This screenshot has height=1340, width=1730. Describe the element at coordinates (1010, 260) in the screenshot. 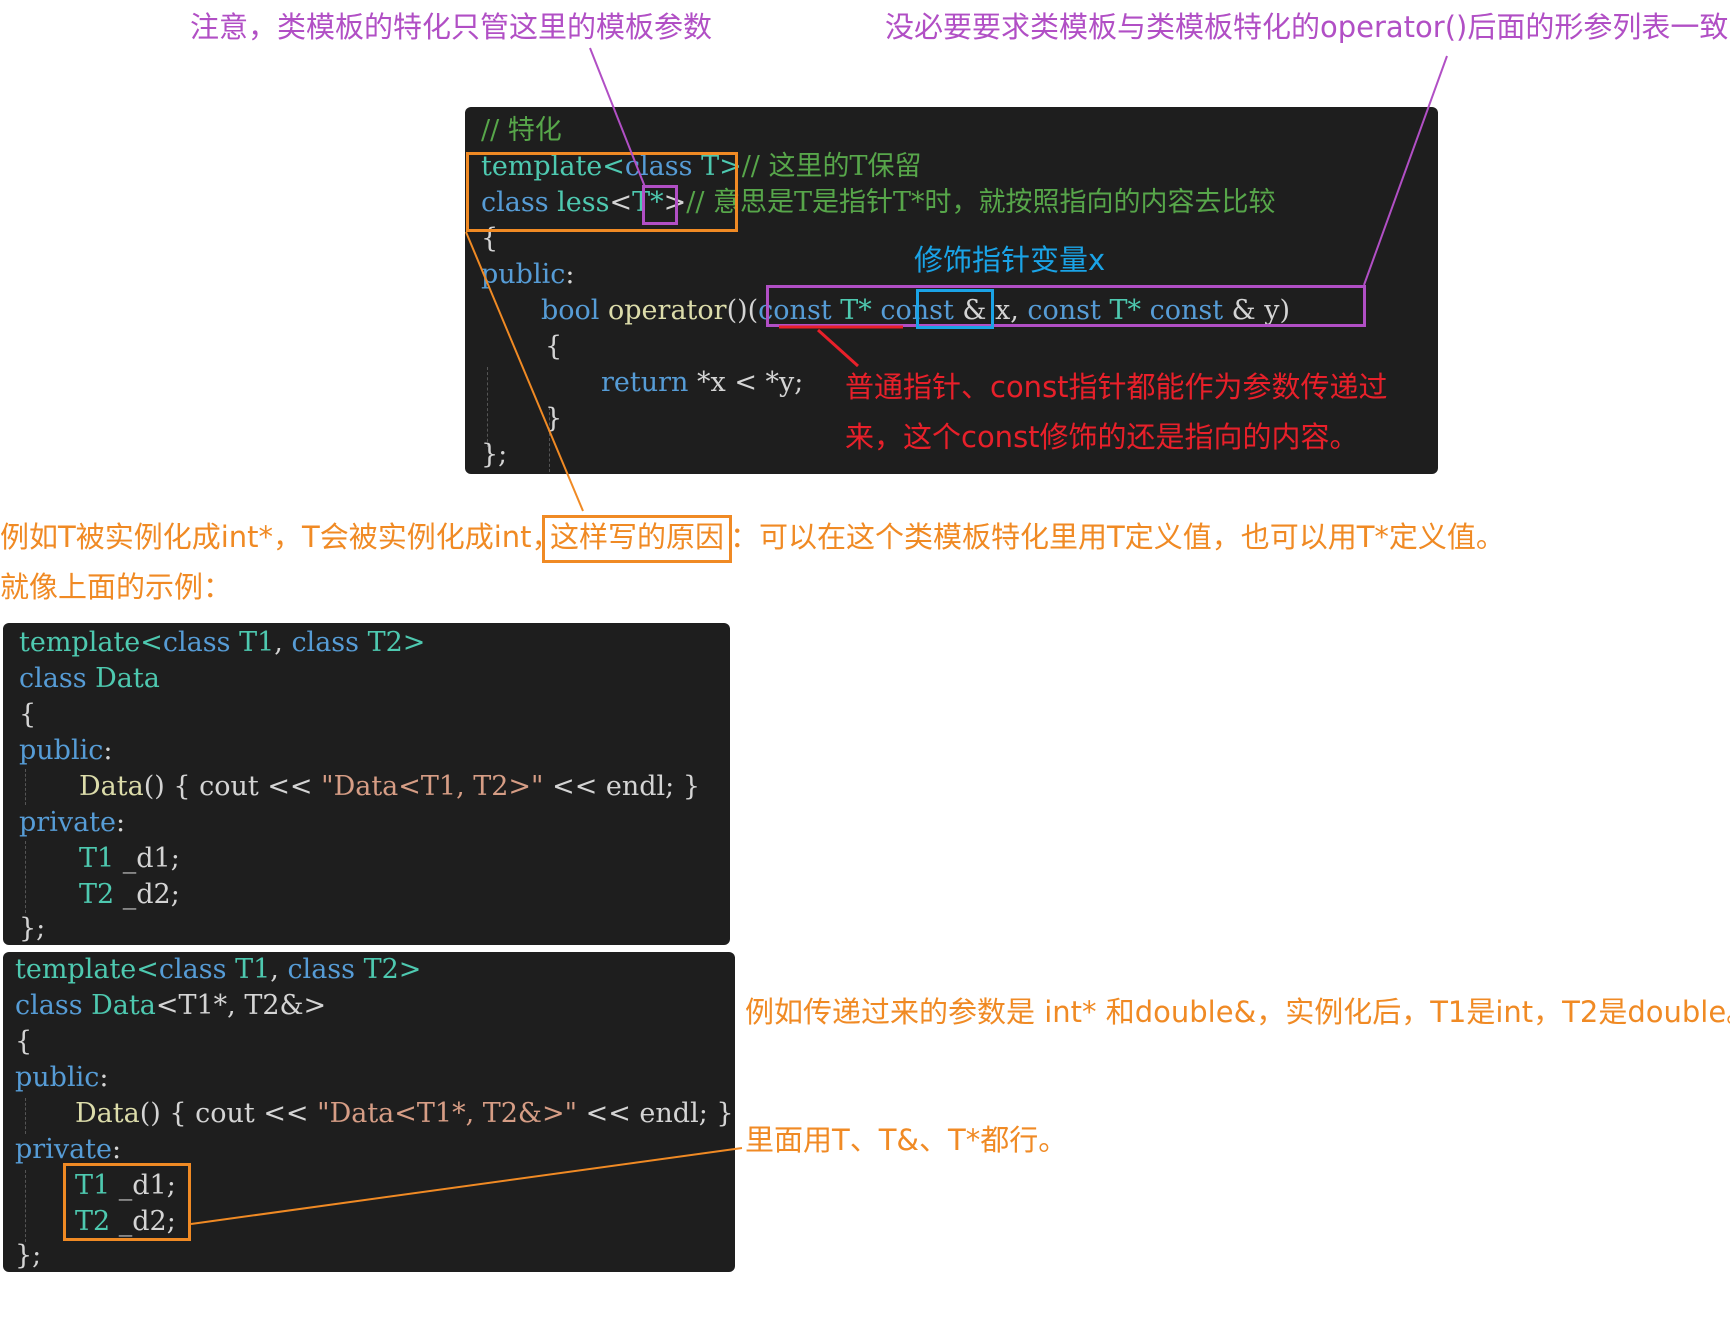

I see `note-modify-x: 修饰指针变量x` at that location.